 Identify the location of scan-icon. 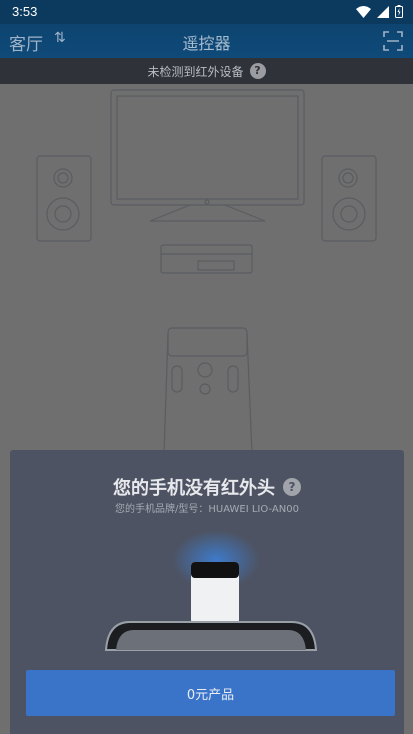
(393, 41).